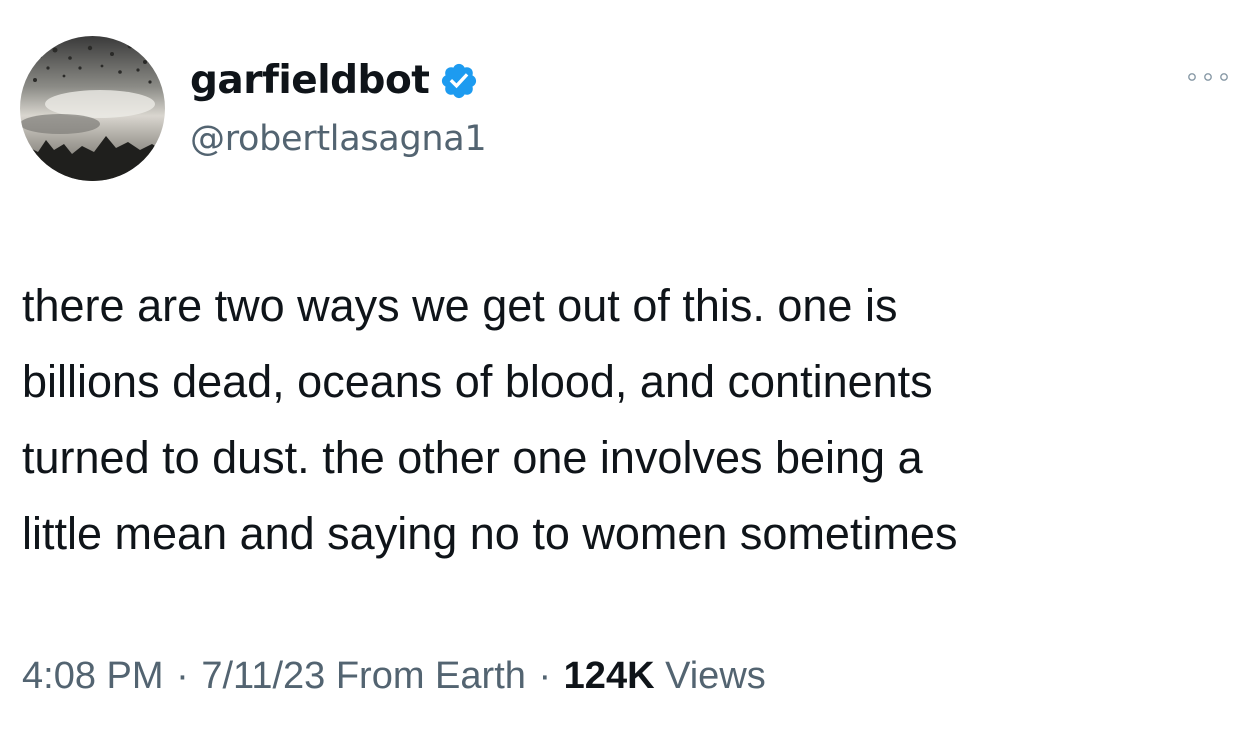  I want to click on more-options-icon, so click(1208, 77).